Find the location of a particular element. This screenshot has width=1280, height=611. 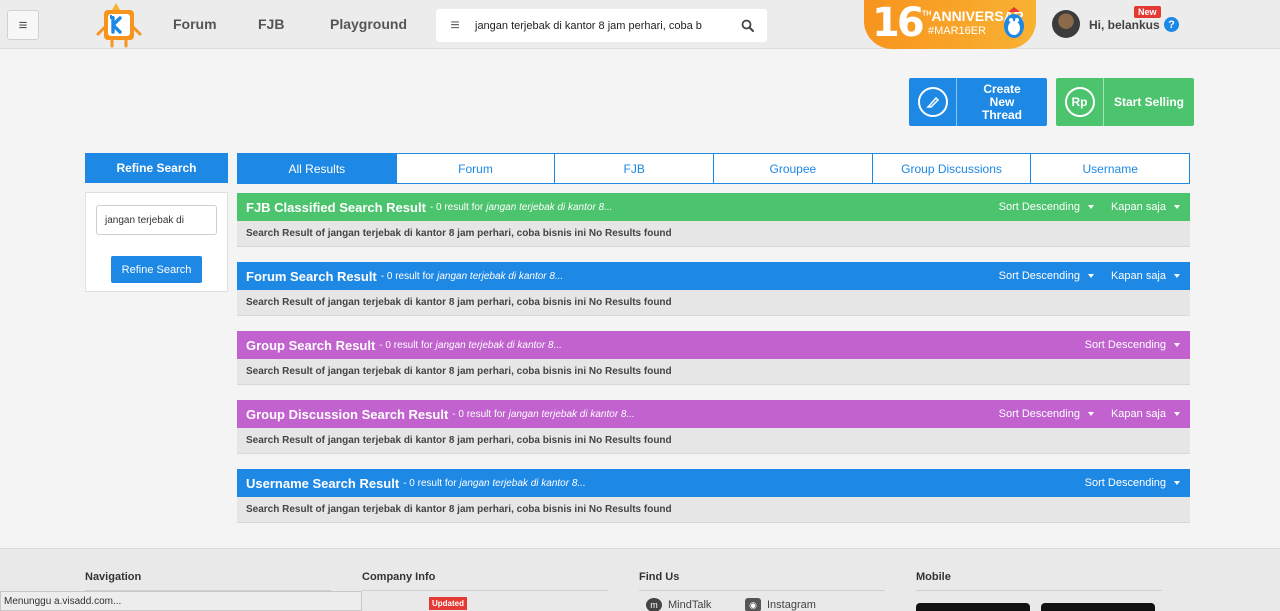

anniversary-sup: TH is located at coordinates (927, 14).